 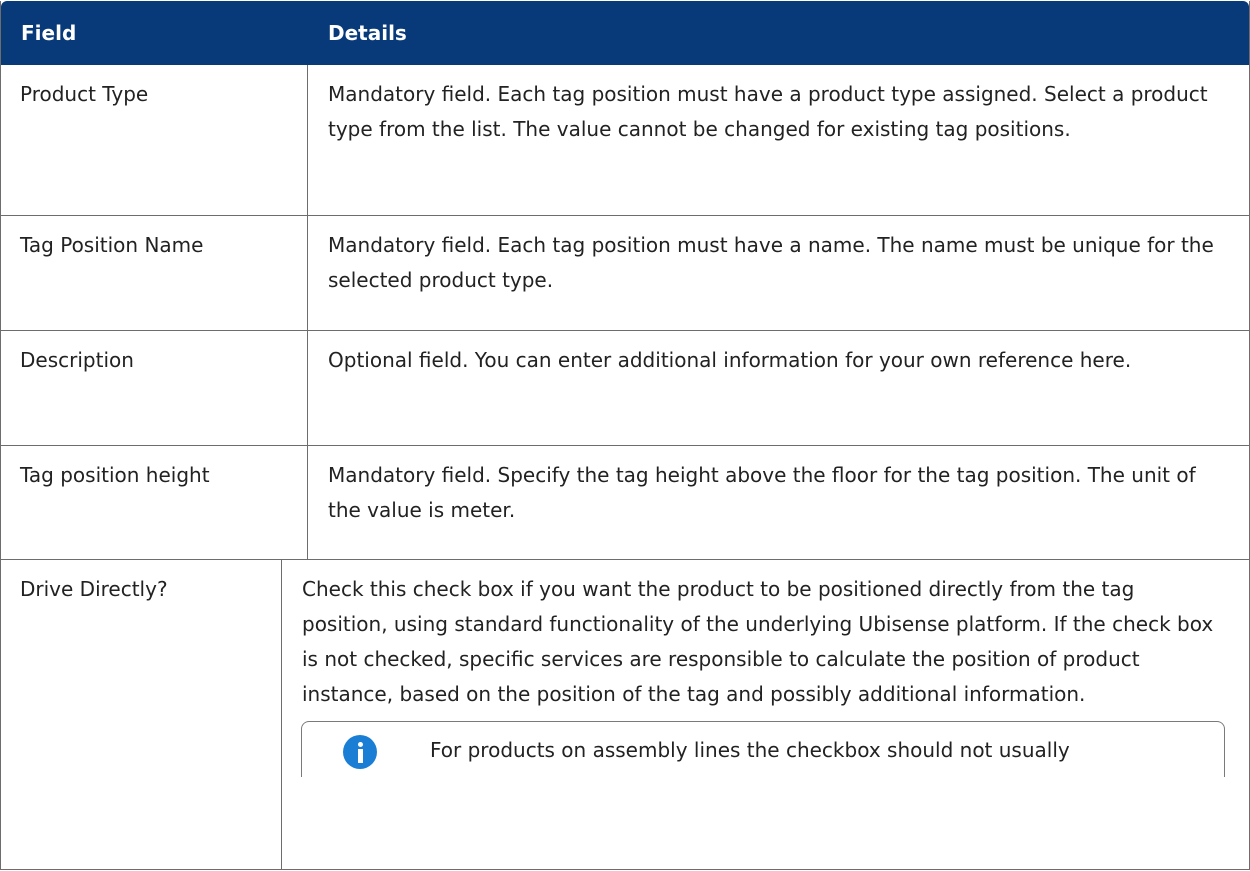 What do you see at coordinates (141, 714) in the screenshot?
I see `field-name: Drive Directly?` at bounding box center [141, 714].